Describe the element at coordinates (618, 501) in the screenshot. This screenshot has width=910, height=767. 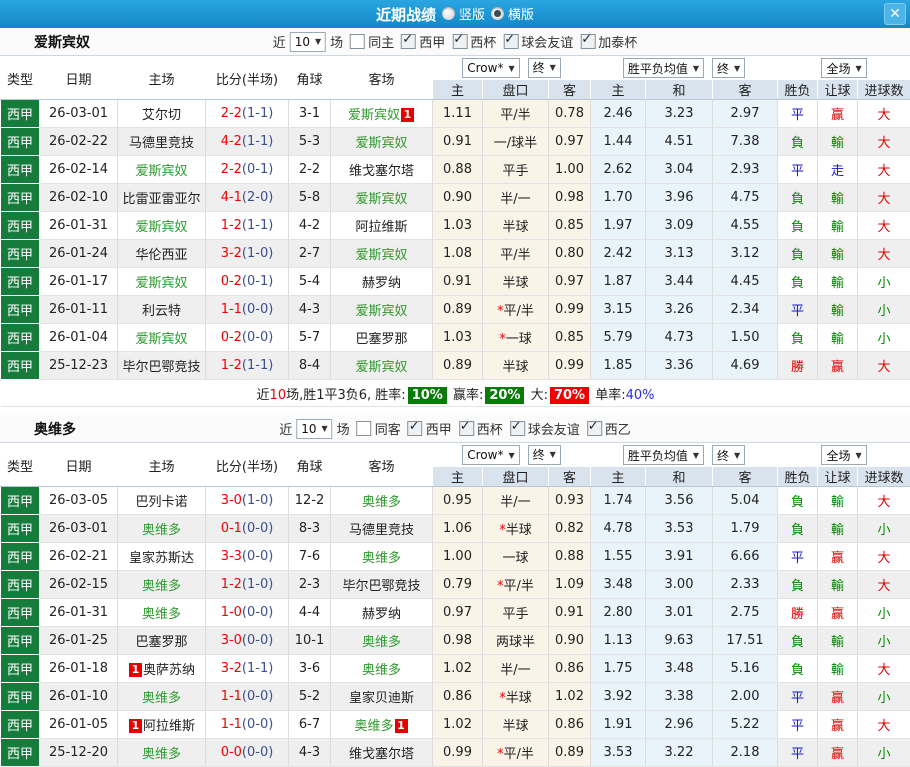
I see `avg-home-cell: 1.74` at that location.